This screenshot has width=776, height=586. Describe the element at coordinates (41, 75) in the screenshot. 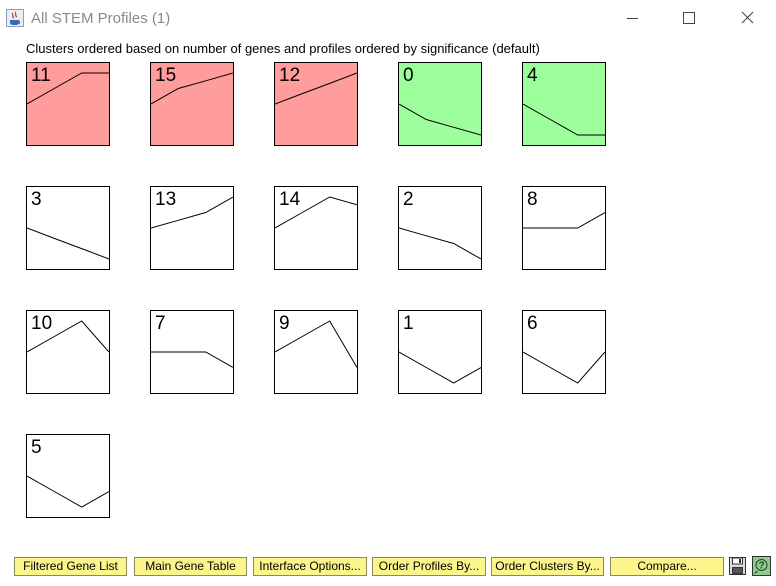

I see `profile-id-label: 11` at that location.